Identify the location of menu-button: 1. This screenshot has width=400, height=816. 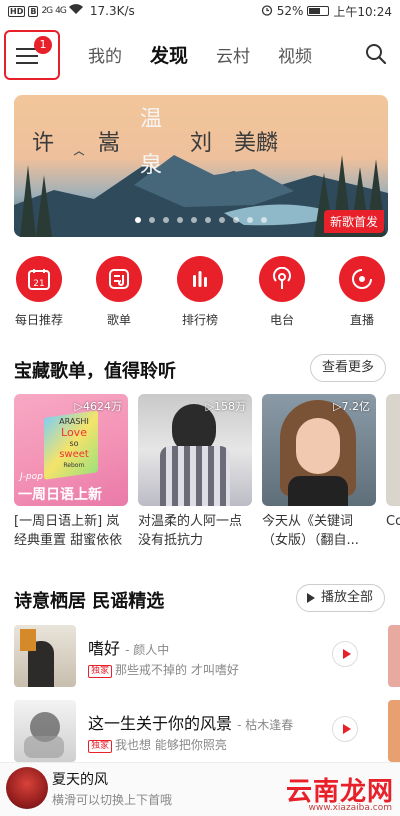
(32, 55).